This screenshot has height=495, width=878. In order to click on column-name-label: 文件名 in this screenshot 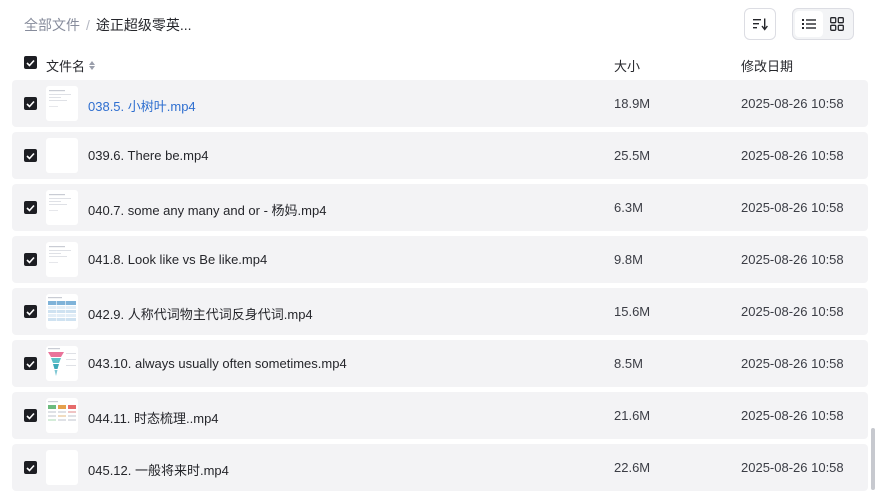, I will do `click(66, 66)`.